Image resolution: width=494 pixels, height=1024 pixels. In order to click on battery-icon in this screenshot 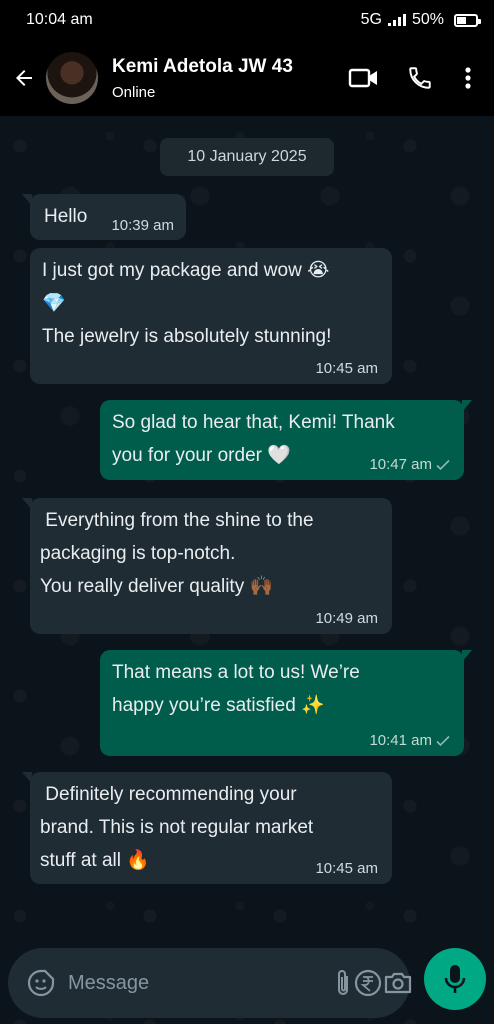, I will do `click(467, 20)`.